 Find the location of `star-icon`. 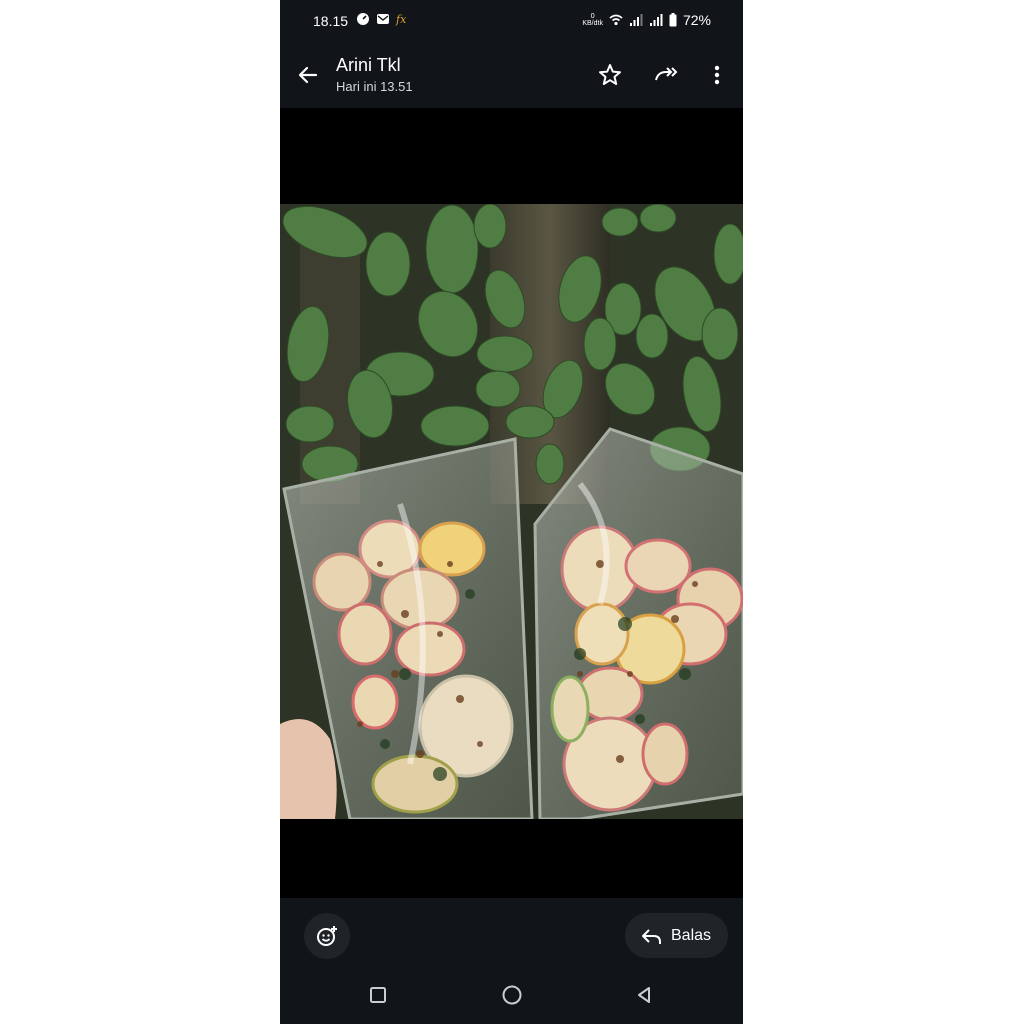

star-icon is located at coordinates (610, 74).